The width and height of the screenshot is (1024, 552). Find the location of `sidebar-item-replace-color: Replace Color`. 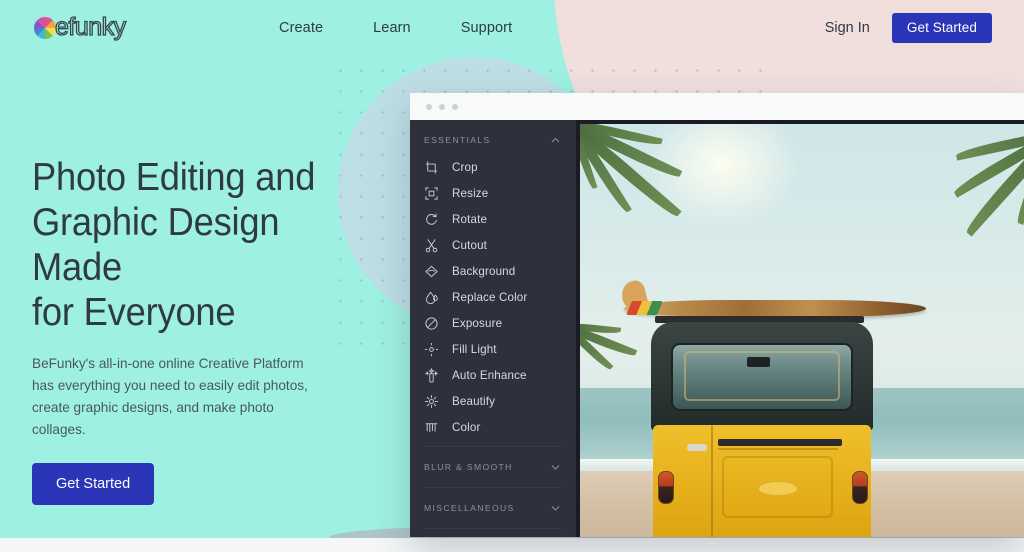

sidebar-item-replace-color: Replace Color is located at coordinates (493, 297).